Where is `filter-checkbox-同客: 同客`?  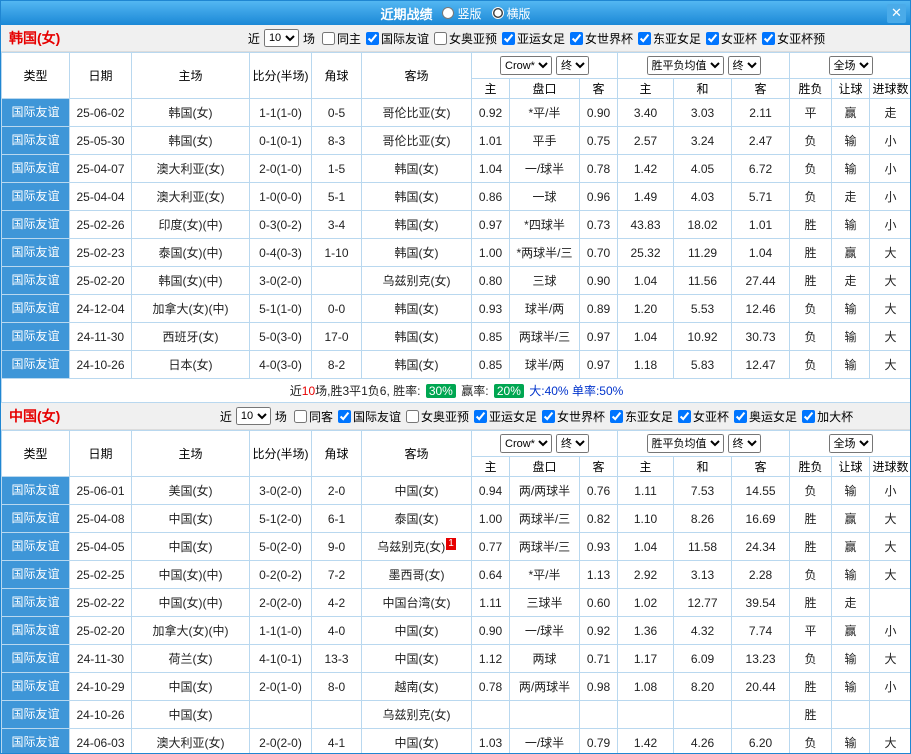 filter-checkbox-同客: 同客 is located at coordinates (313, 416).